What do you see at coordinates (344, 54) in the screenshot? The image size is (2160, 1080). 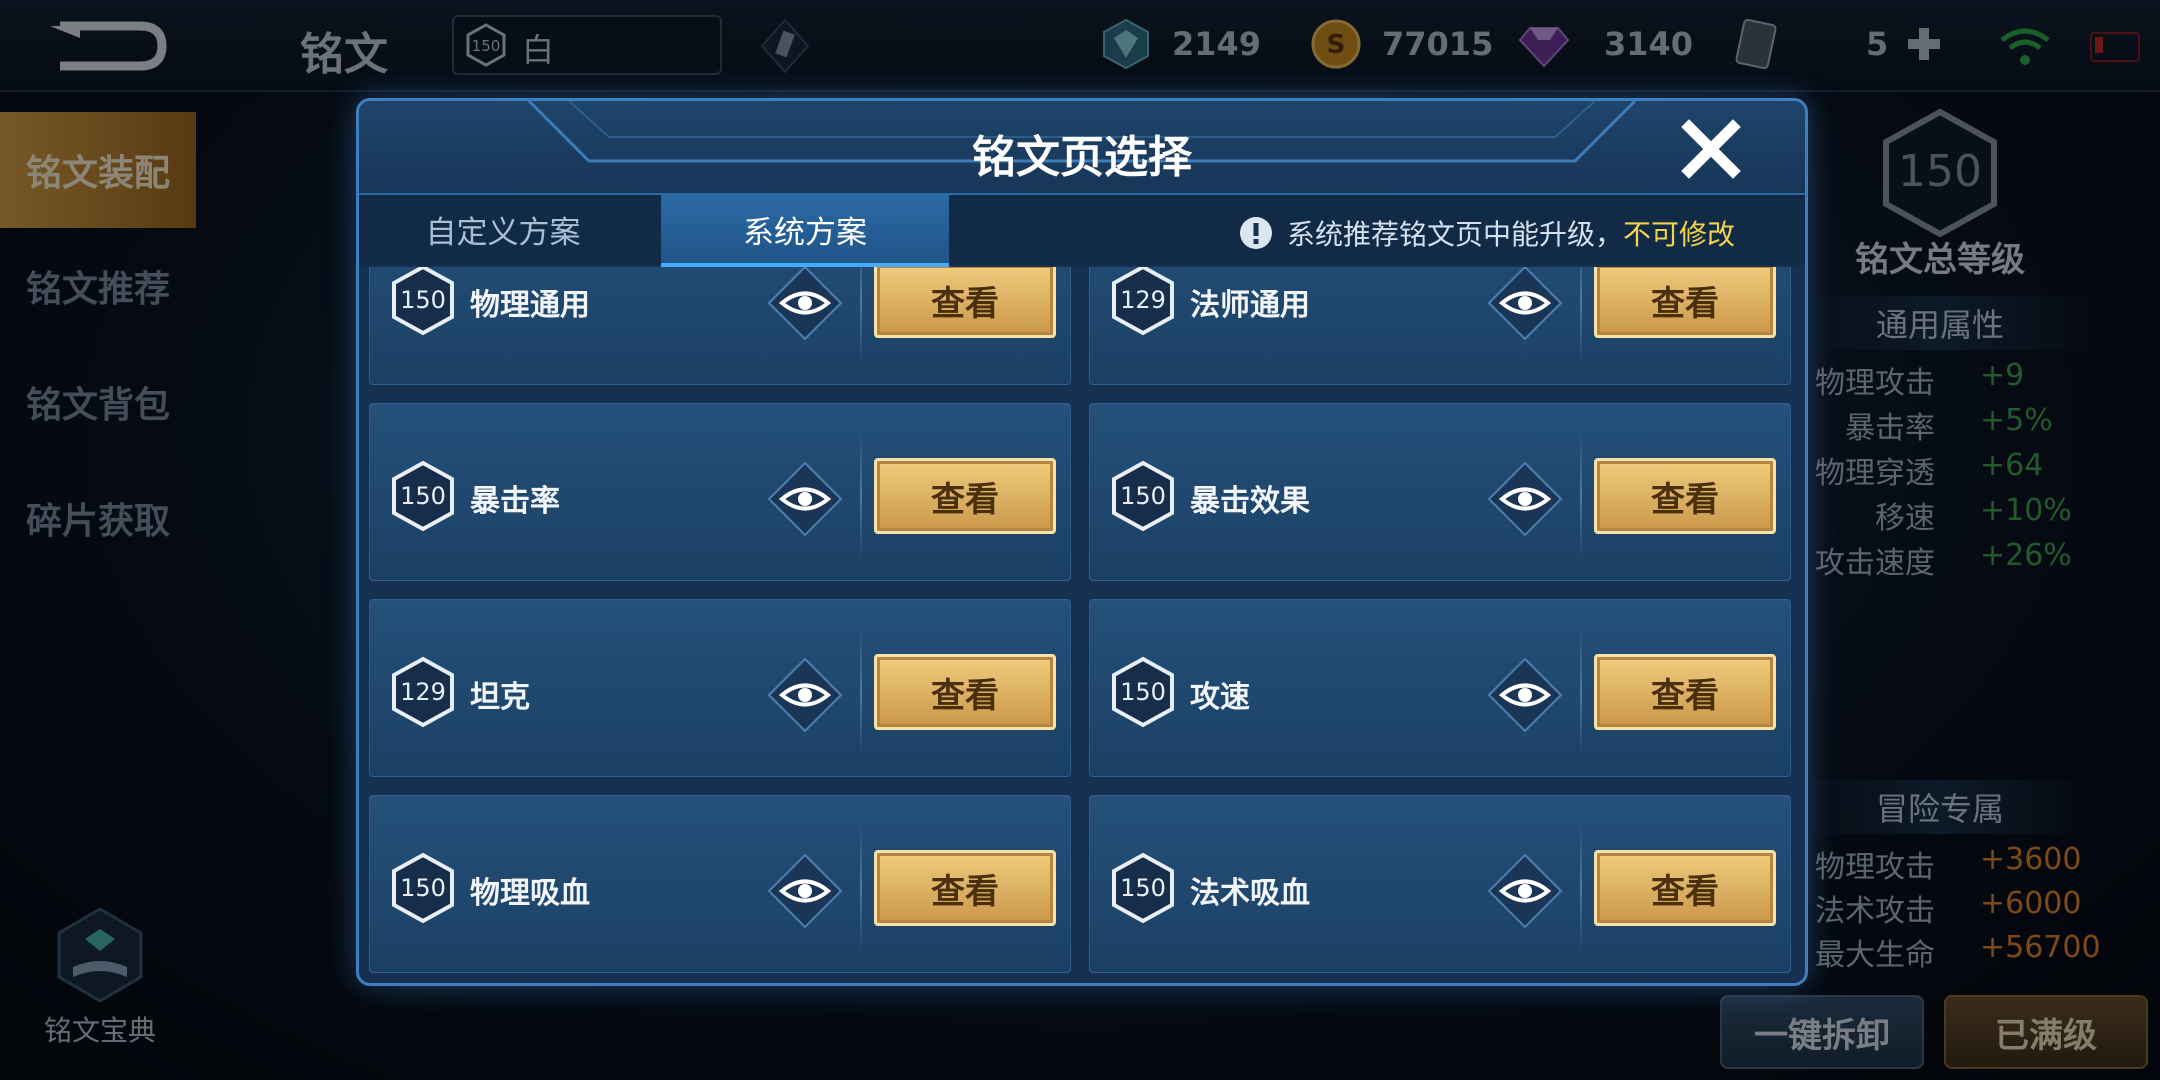 I see `page-title: 铭文` at bounding box center [344, 54].